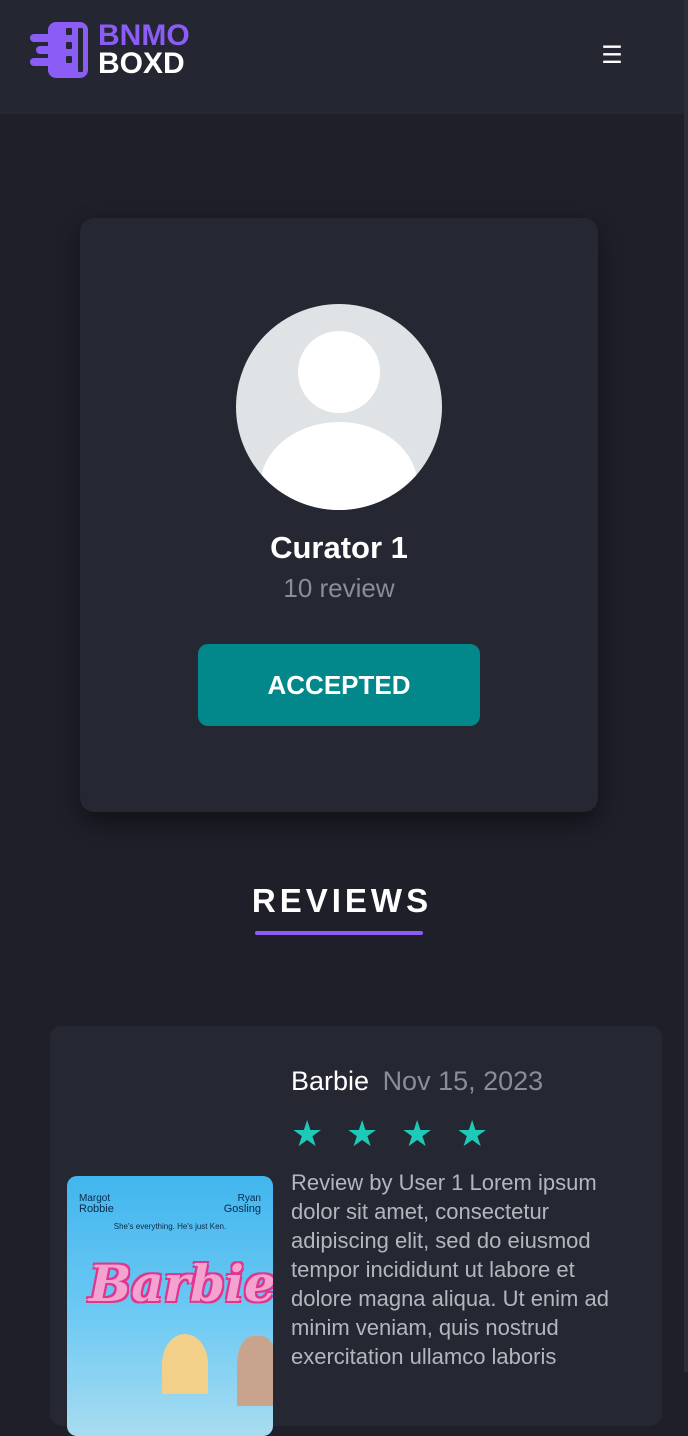  What do you see at coordinates (141, 63) in the screenshot?
I see `logo-line-2: BOXD` at bounding box center [141, 63].